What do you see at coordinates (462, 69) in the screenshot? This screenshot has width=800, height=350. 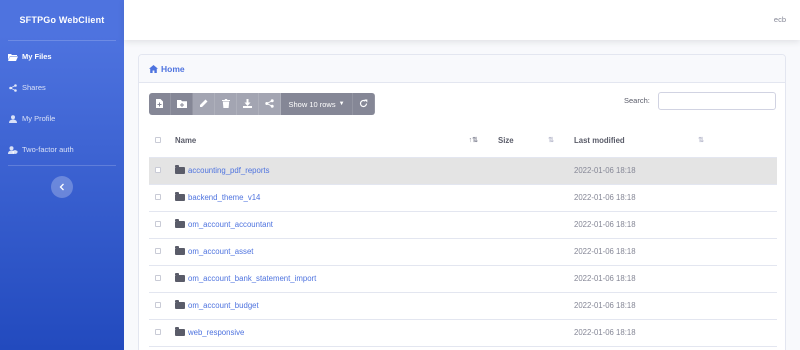 I see `breadcrumb: Home` at bounding box center [462, 69].